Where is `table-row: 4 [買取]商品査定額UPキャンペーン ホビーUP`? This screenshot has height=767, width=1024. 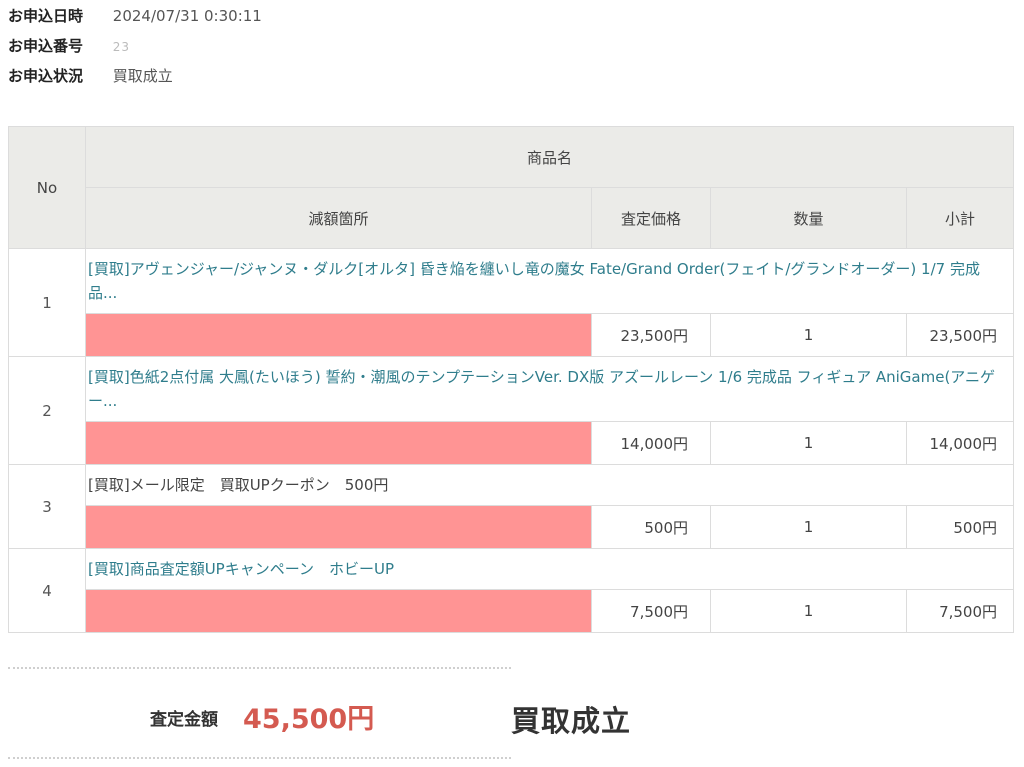
table-row: 4 [買取]商品査定額UPキャンペーン ホビーUP is located at coordinates (511, 590).